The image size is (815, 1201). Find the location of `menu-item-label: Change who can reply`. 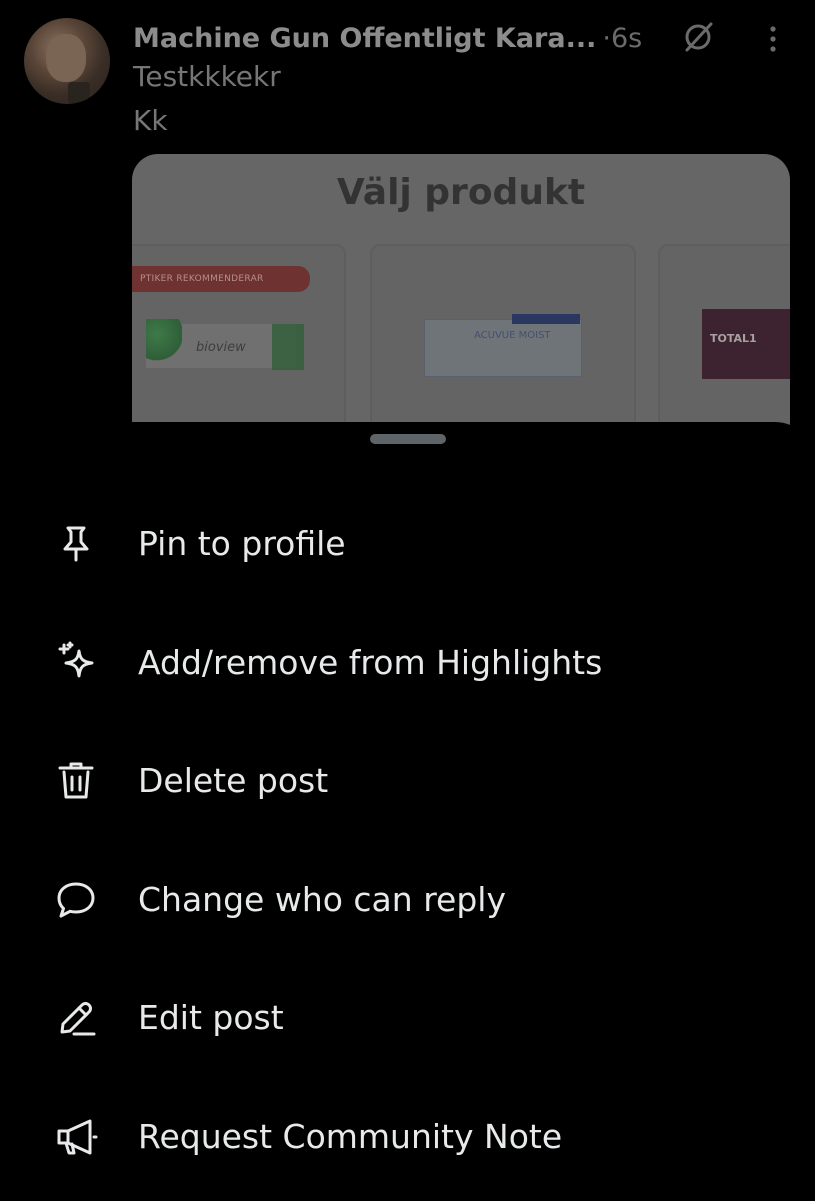

menu-item-label: Change who can reply is located at coordinates (322, 900).